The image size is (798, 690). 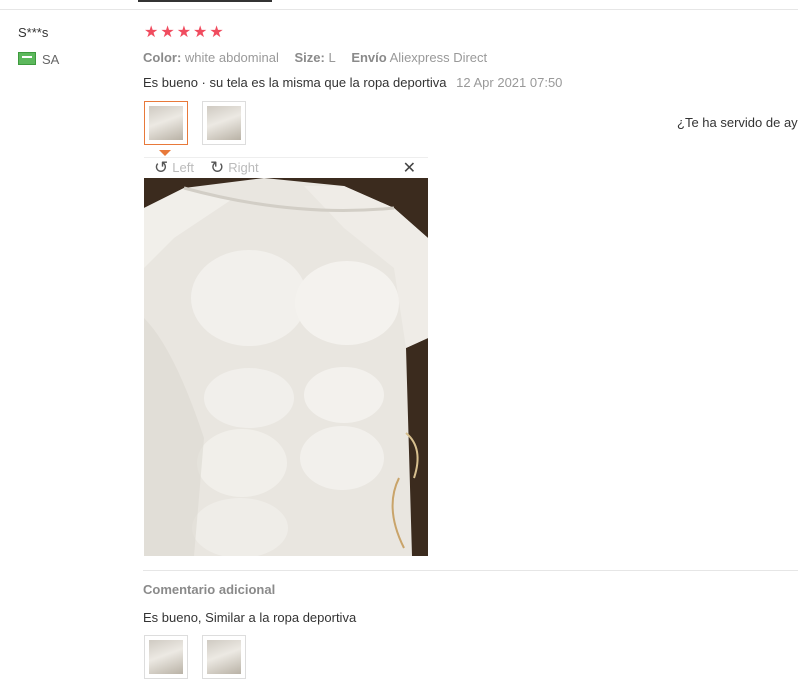 I want to click on rotate-left-icon: ↺, so click(x=161, y=167).